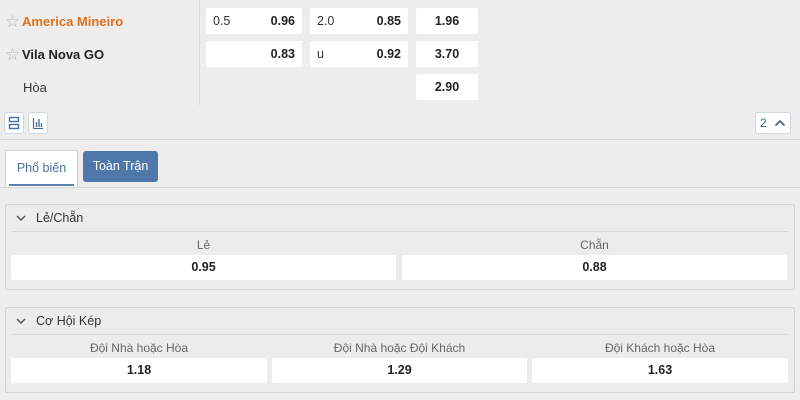 The width and height of the screenshot is (800, 400). I want to click on draw-price: 2.90, so click(447, 87).